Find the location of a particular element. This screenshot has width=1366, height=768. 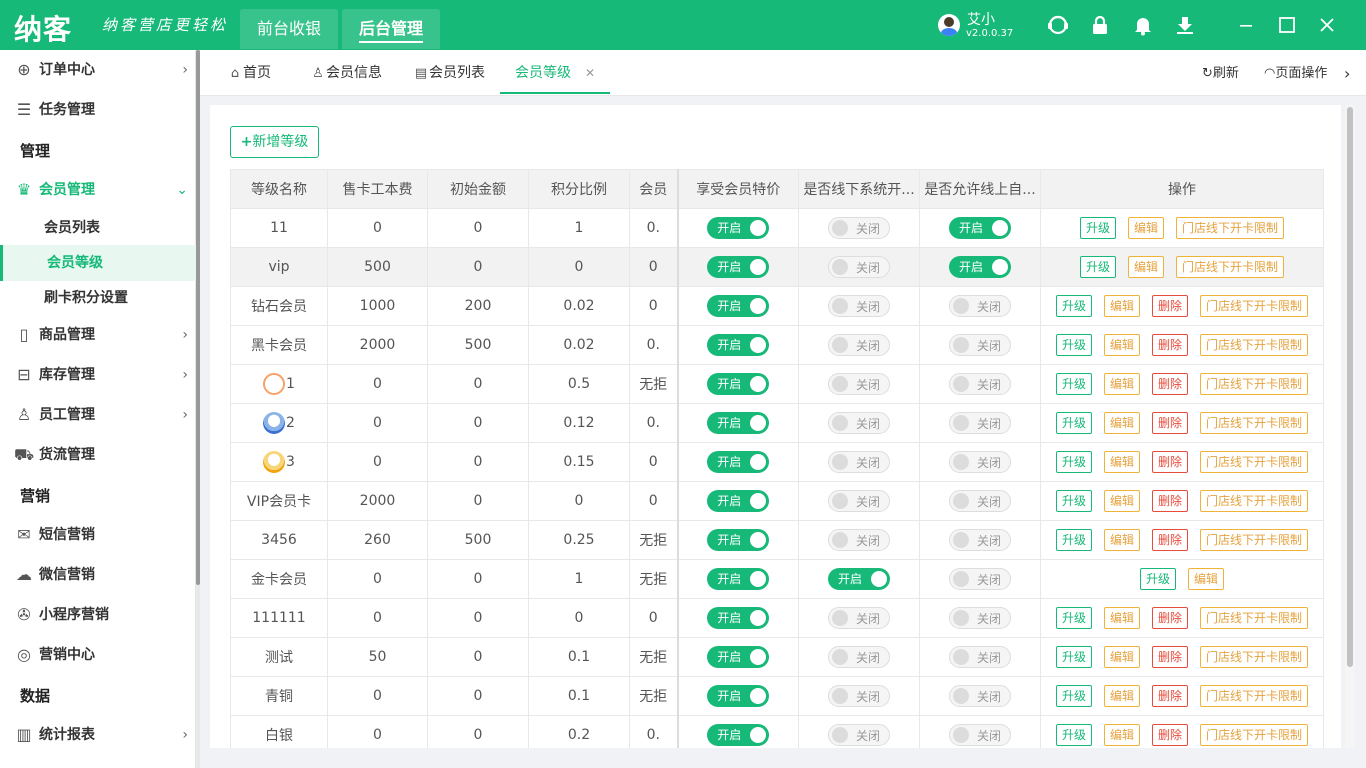

close-tab-icon: ✕ is located at coordinates (590, 73).